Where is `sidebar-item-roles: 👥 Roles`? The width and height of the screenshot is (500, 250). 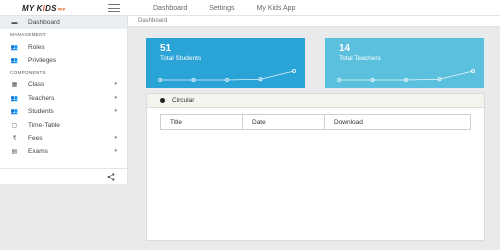
sidebar-item-roles: 👥 Roles is located at coordinates (63, 46).